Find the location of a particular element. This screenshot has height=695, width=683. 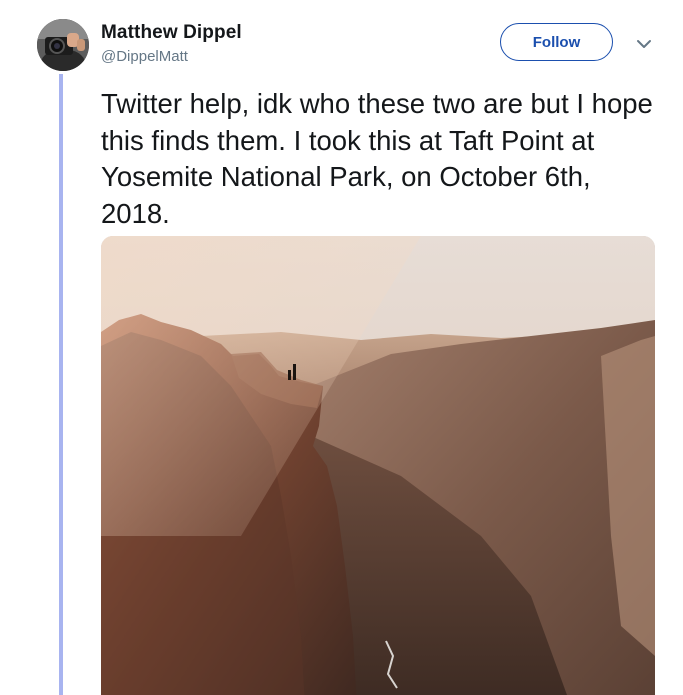

avatar is located at coordinates (63, 45).